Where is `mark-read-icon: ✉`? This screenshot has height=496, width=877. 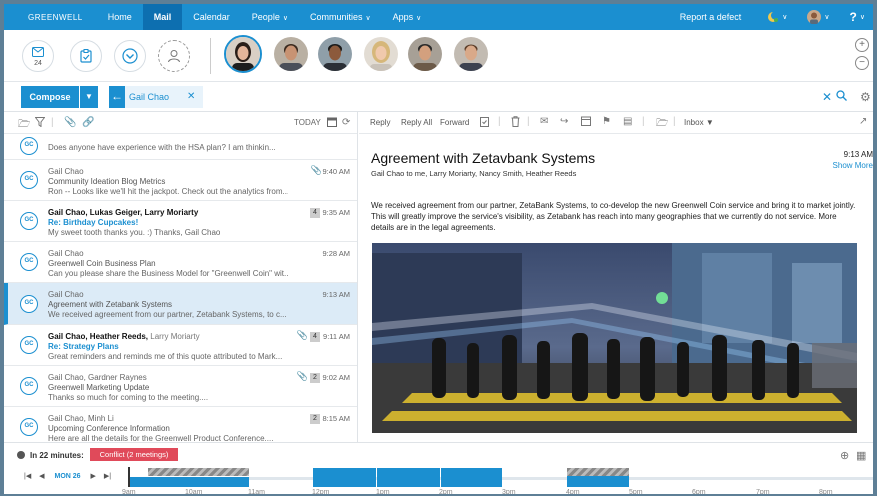
mark-read-icon: ✉ is located at coordinates (544, 121).